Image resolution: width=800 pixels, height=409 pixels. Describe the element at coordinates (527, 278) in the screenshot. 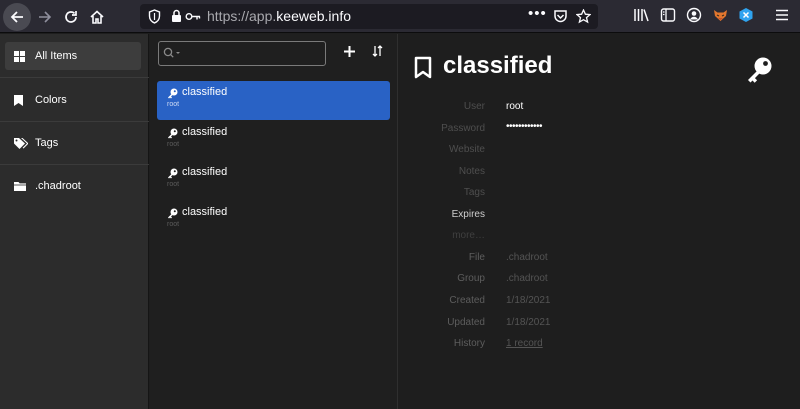

I see `field-value-group: .chadroot` at that location.